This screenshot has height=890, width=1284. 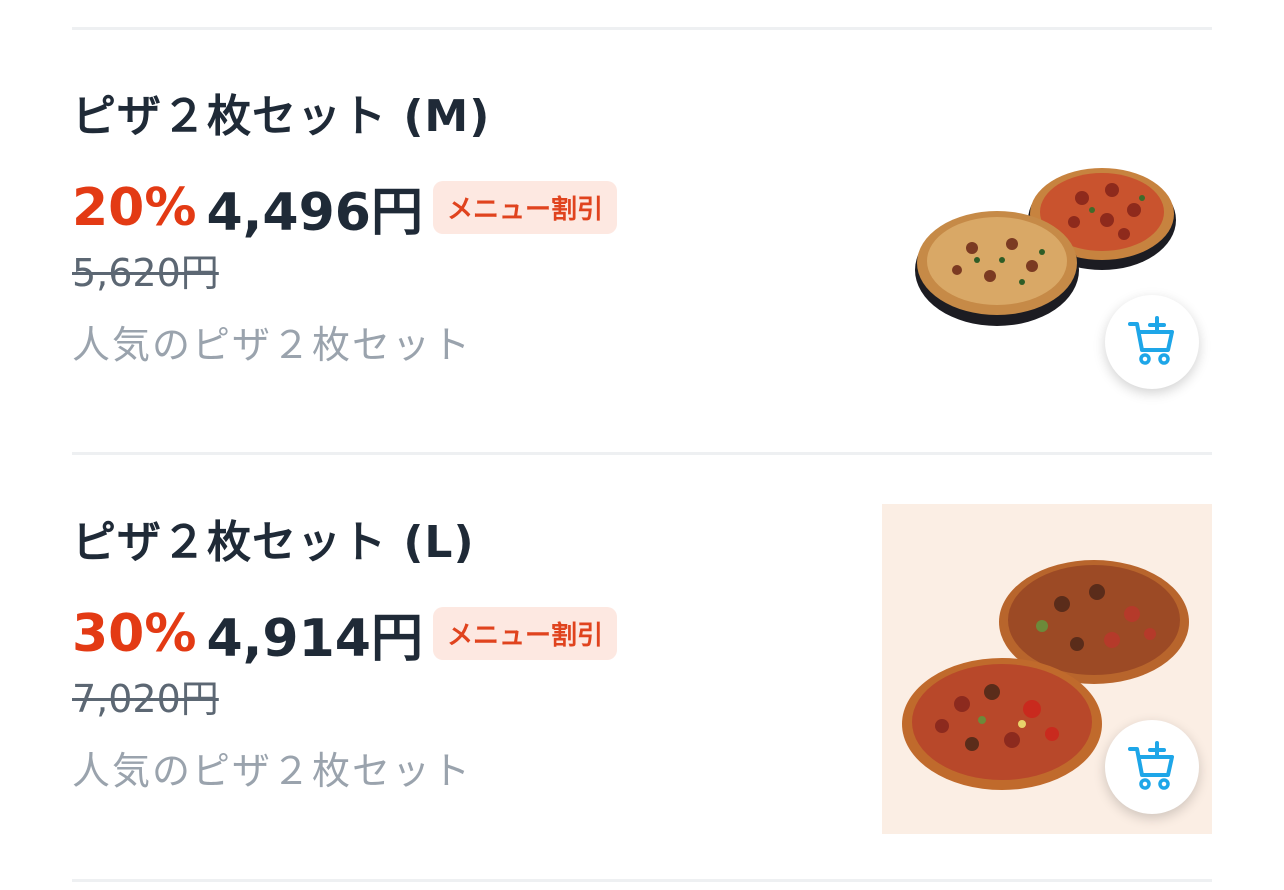 I want to click on original-price: 5,620円, so click(x=145, y=273).